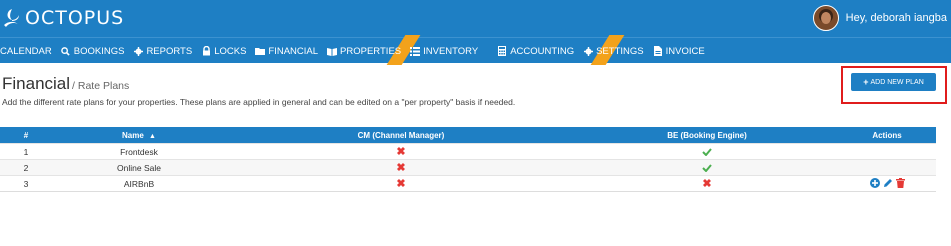 Image resolution: width=951 pixels, height=246 pixels. I want to click on nav-item-settings: SETTINGS, so click(613, 51).